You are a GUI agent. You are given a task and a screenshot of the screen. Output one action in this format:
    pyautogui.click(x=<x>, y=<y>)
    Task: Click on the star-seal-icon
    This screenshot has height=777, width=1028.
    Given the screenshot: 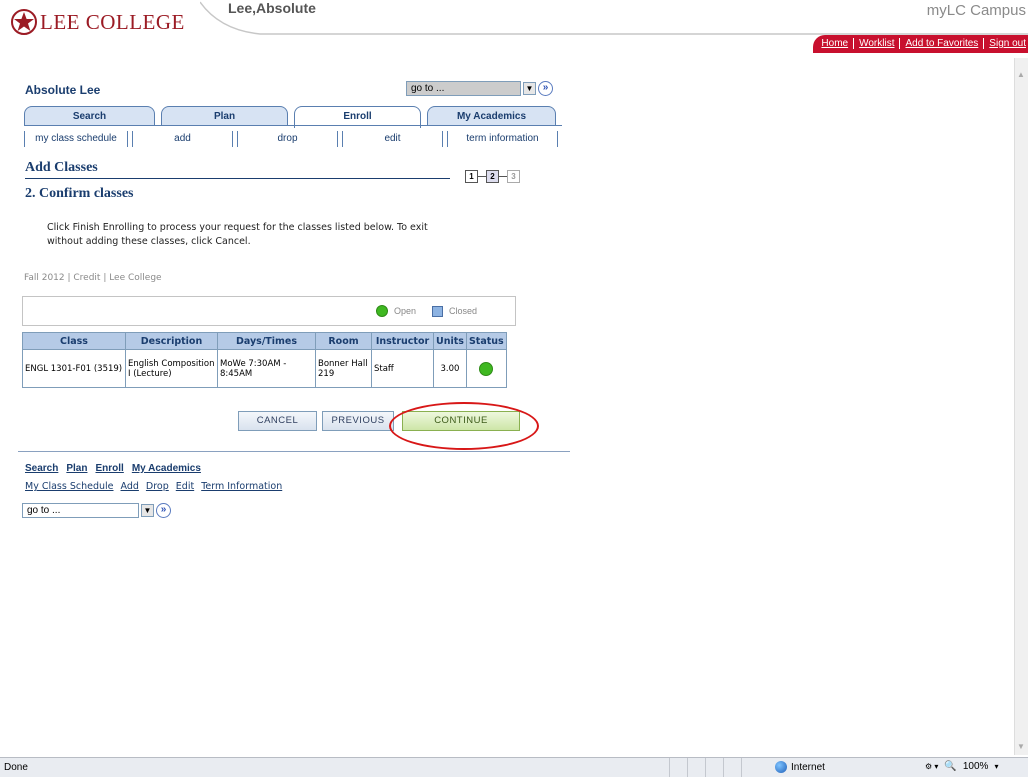 What is the action you would take?
    pyautogui.click(x=24, y=22)
    